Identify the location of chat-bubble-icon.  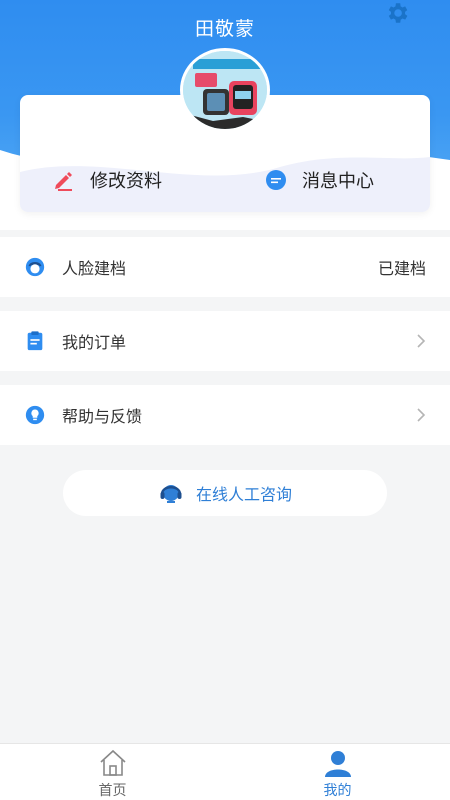
(276, 180).